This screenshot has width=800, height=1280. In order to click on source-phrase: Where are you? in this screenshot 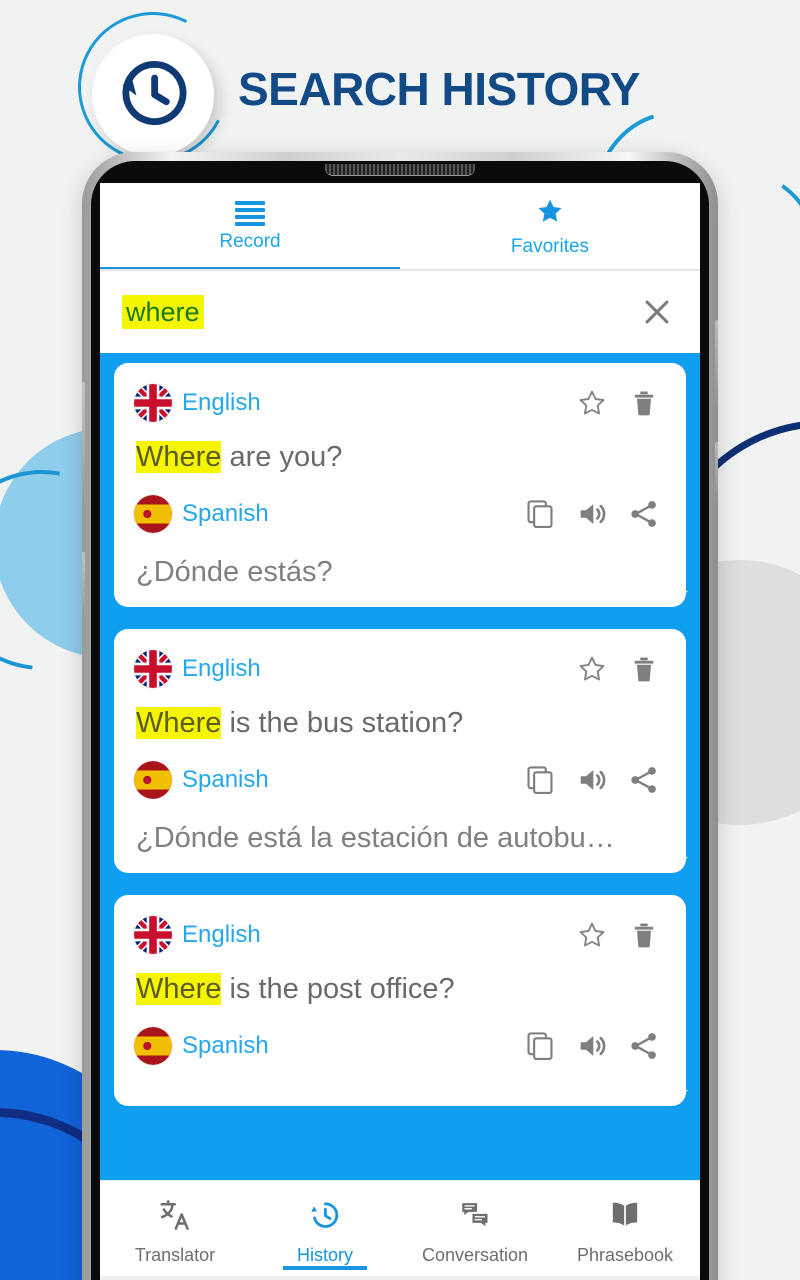, I will do `click(401, 457)`.